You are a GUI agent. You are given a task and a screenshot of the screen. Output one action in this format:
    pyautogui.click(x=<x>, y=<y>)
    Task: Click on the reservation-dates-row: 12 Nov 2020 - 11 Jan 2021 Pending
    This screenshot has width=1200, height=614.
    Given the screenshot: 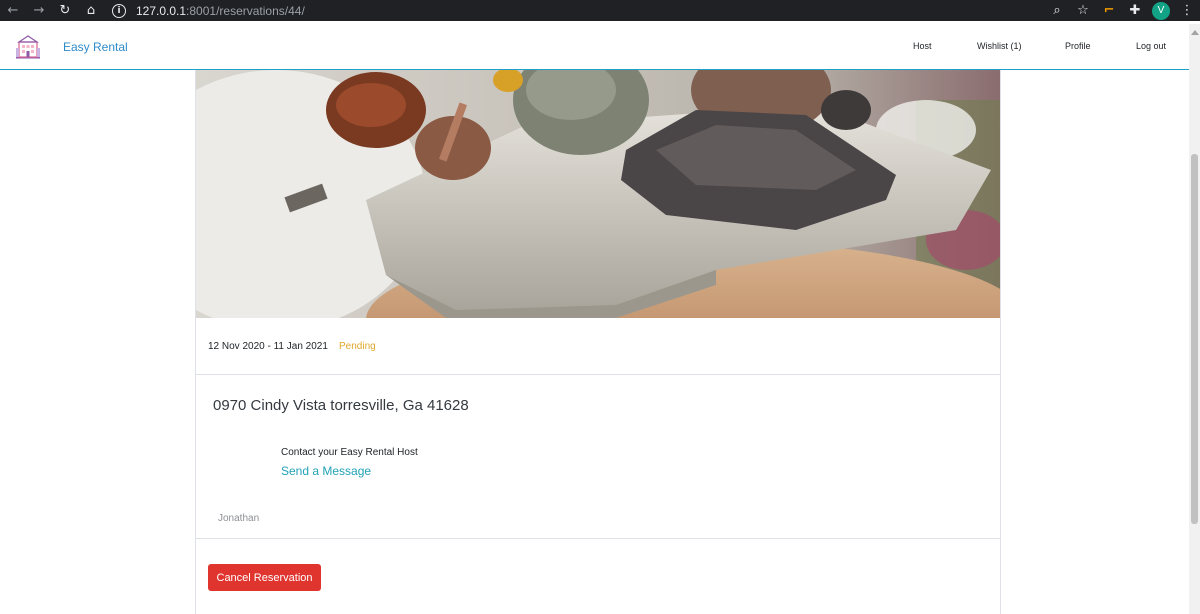 What is the action you would take?
    pyautogui.click(x=598, y=346)
    